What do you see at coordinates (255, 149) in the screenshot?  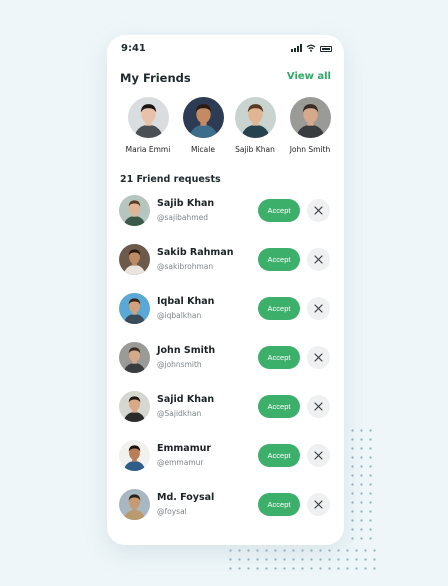 I see `friend-name: Sajib Khan` at bounding box center [255, 149].